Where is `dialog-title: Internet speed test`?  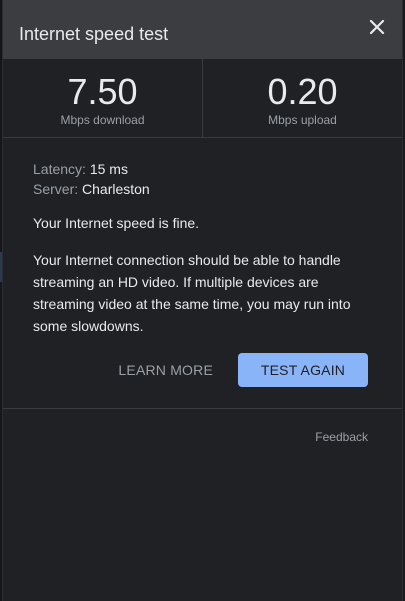
dialog-title: Internet speed test is located at coordinates (94, 34).